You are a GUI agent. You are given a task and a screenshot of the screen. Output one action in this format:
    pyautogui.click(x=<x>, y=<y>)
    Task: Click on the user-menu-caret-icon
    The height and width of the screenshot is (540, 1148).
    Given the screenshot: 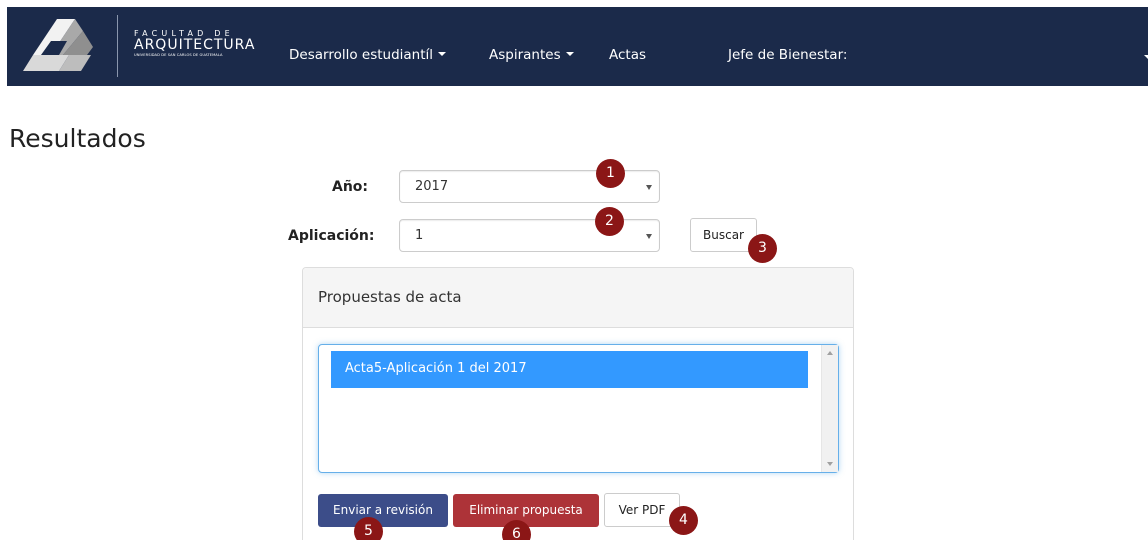 What is the action you would take?
    pyautogui.click(x=1146, y=57)
    